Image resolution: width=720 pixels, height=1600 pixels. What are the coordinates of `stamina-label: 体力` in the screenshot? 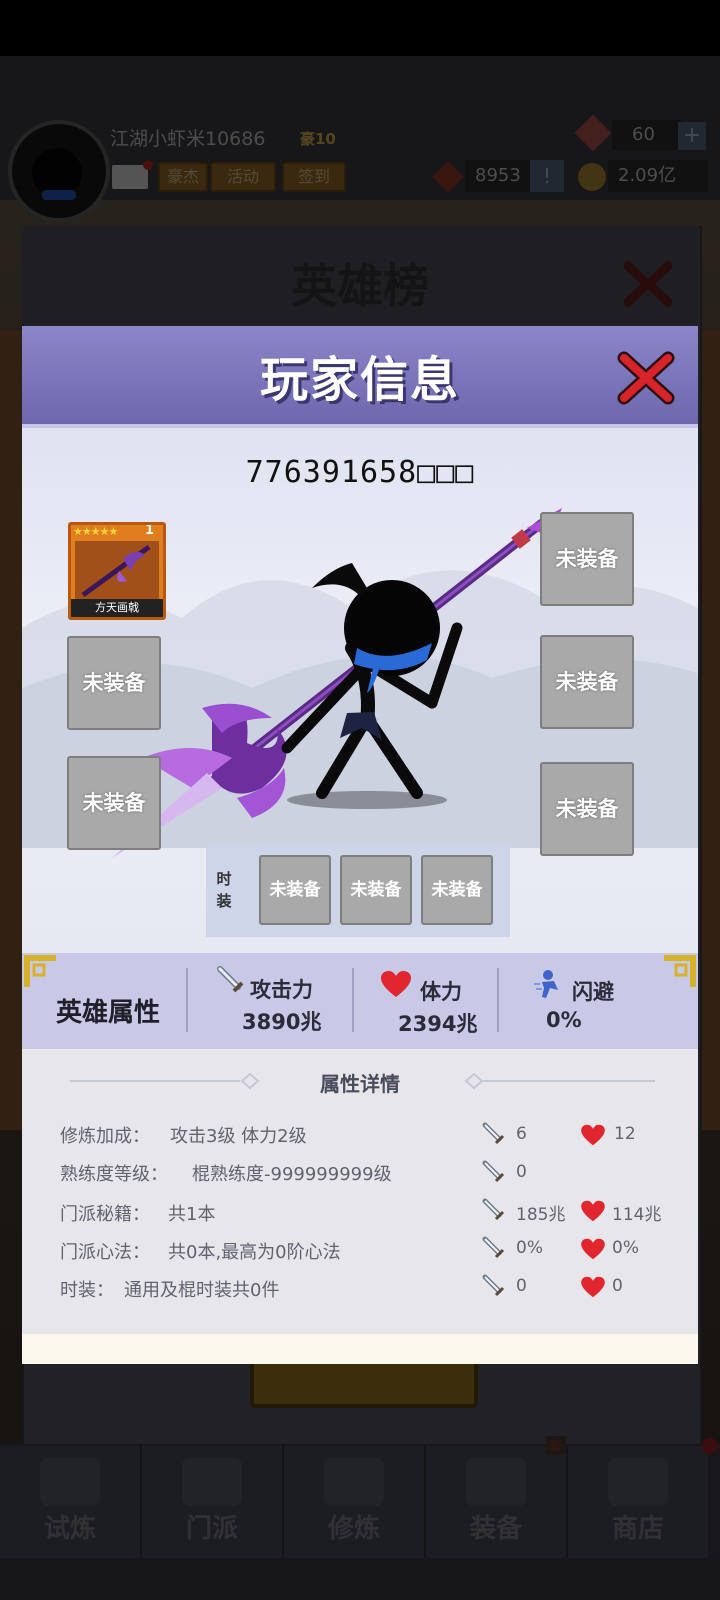 It's located at (441, 992).